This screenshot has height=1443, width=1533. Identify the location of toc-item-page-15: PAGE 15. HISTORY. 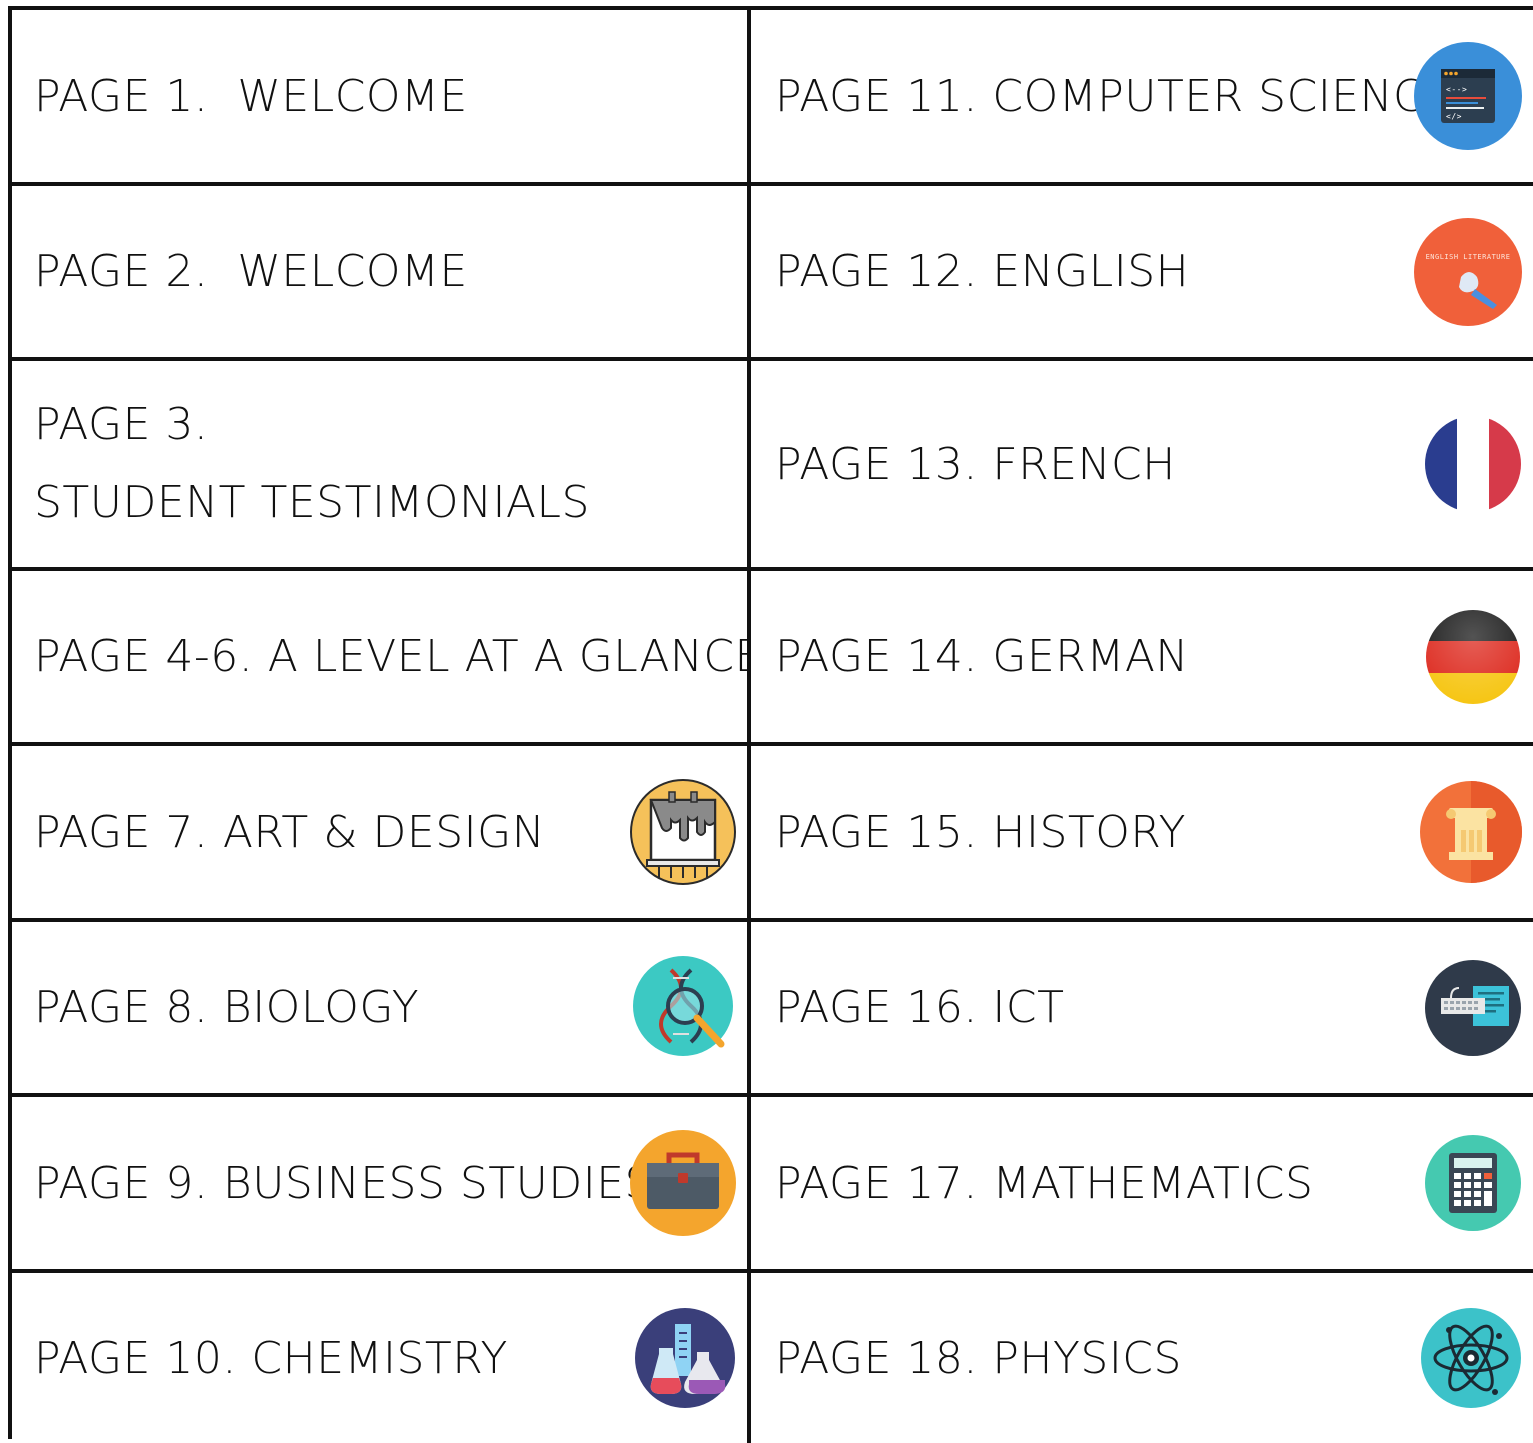
(1142, 834).